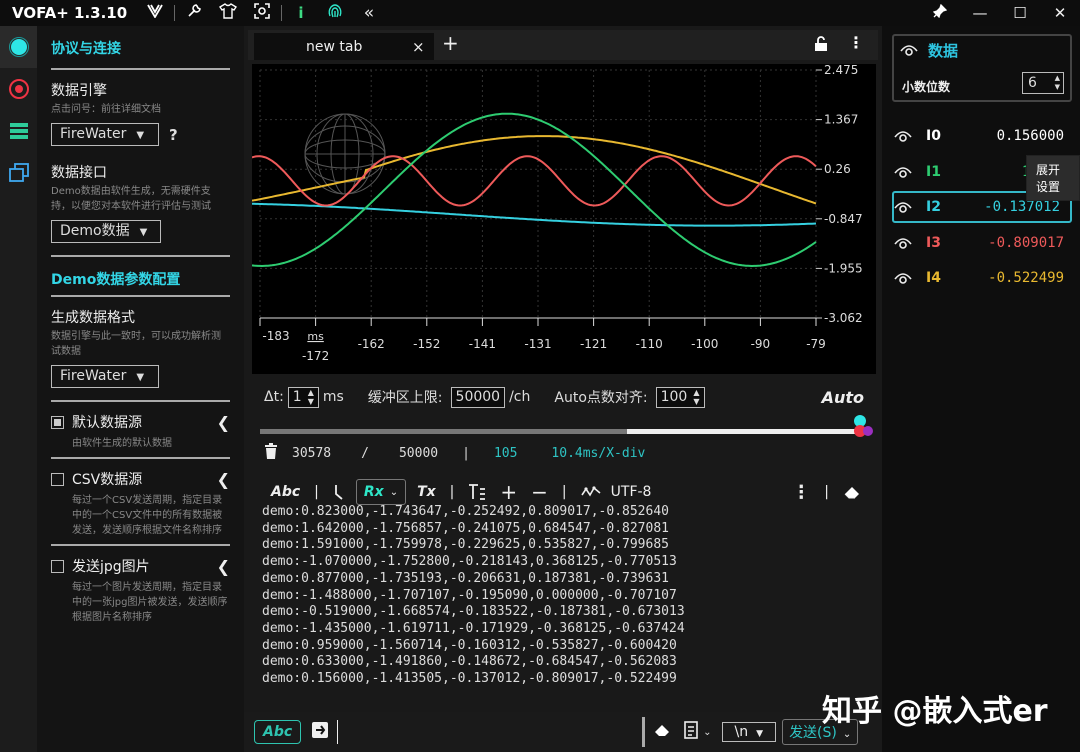  I want to click on vofa-logo-icon, so click(155, 13).